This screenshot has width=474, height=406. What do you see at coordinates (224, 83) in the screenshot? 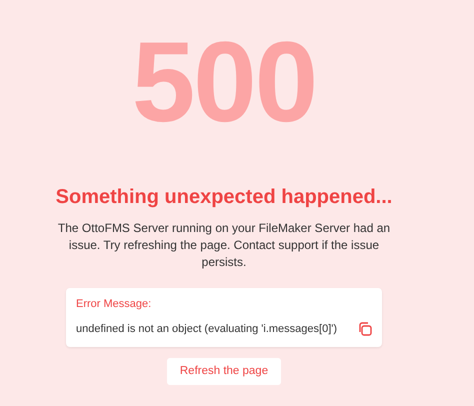
I see `error-code: 500` at bounding box center [224, 83].